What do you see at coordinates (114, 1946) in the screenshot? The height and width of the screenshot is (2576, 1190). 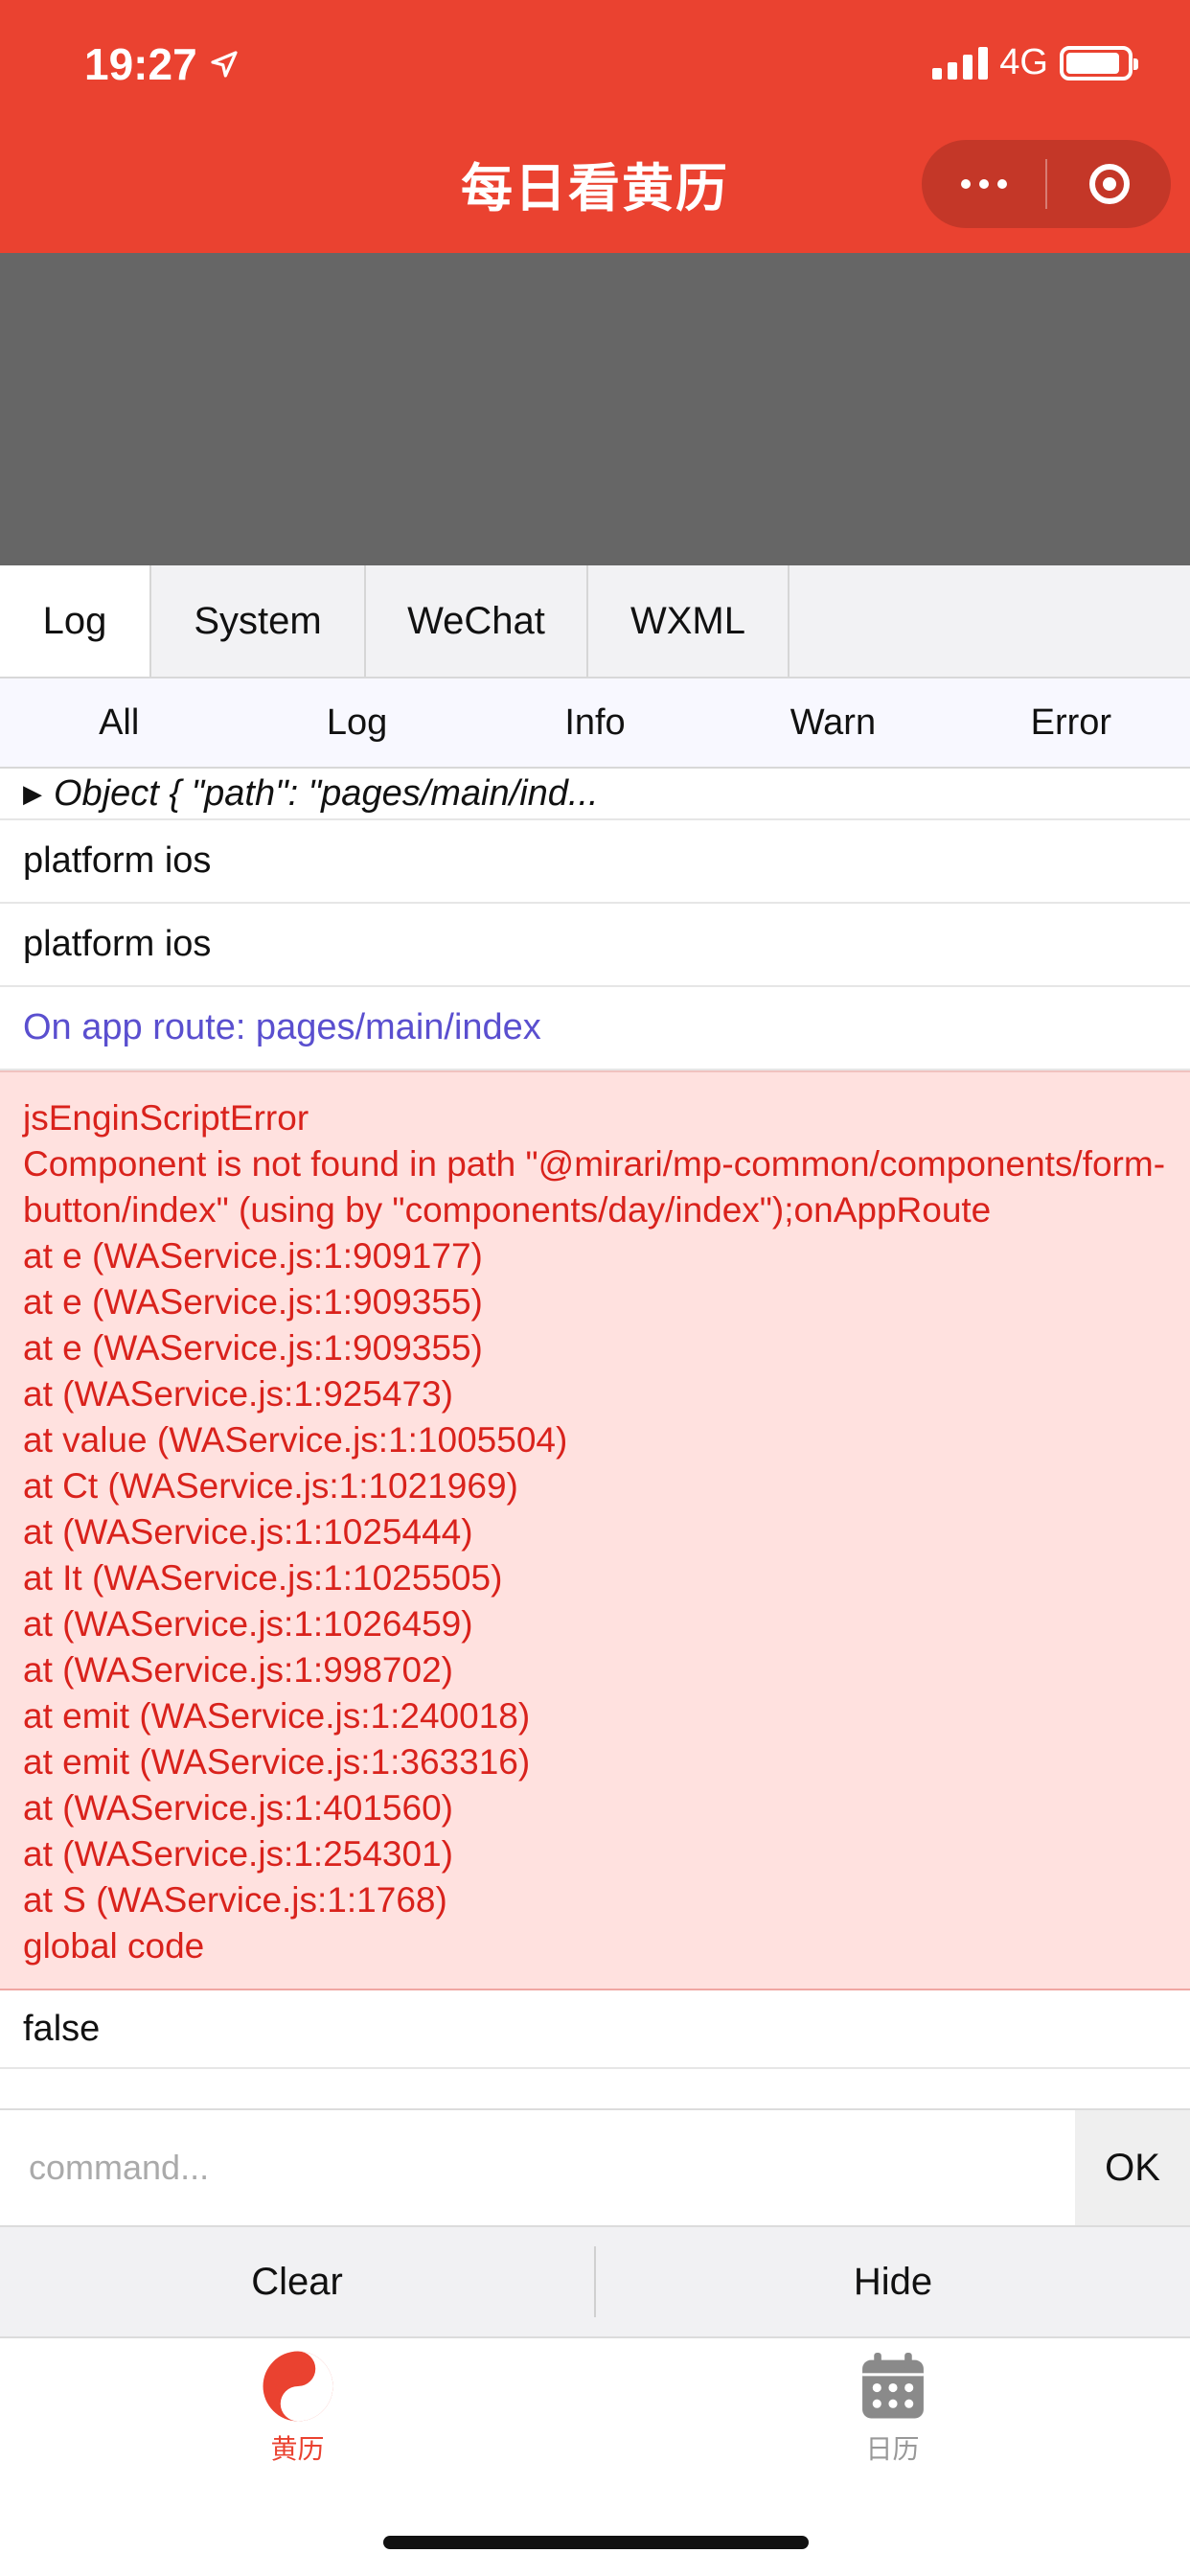 I see `error-line: global code` at bounding box center [114, 1946].